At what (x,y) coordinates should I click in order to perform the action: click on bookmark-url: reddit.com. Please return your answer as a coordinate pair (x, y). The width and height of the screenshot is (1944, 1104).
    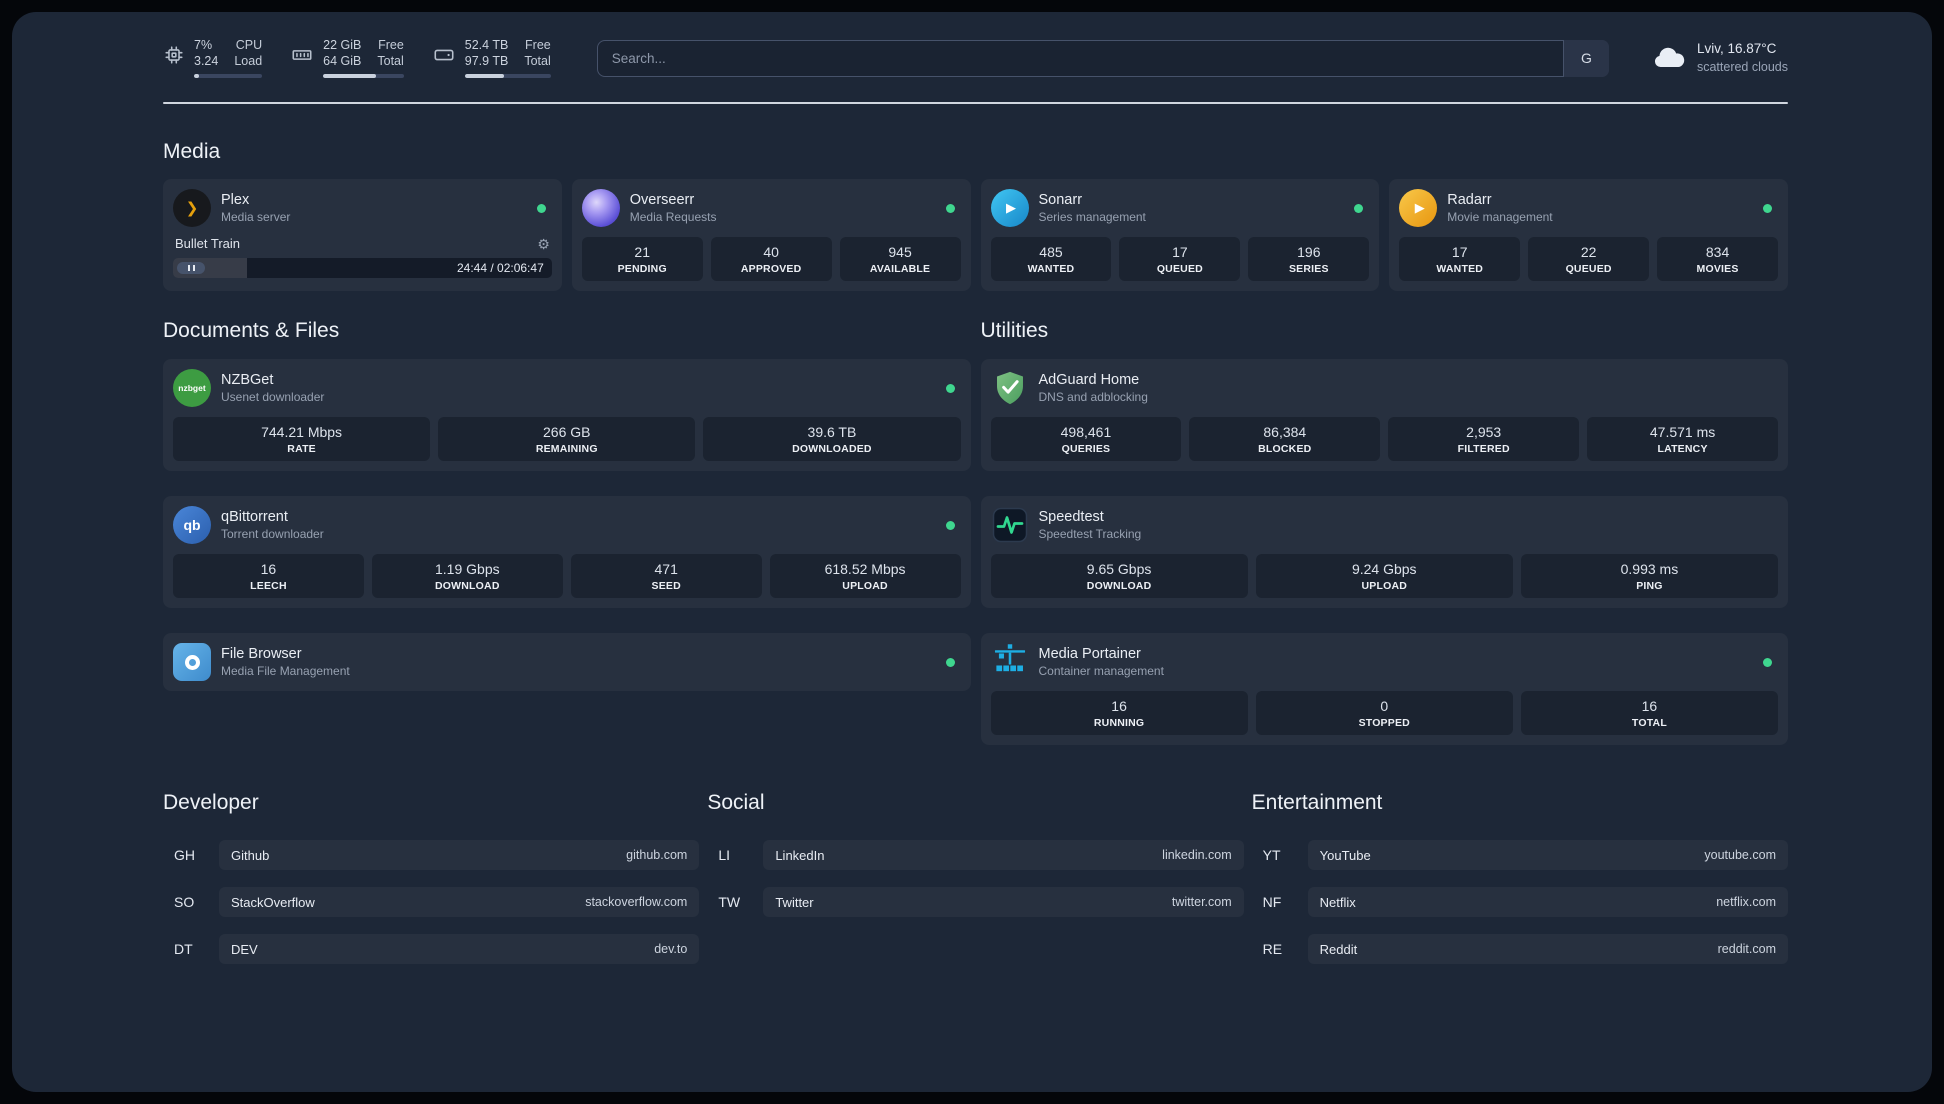
    Looking at the image, I should click on (1746, 949).